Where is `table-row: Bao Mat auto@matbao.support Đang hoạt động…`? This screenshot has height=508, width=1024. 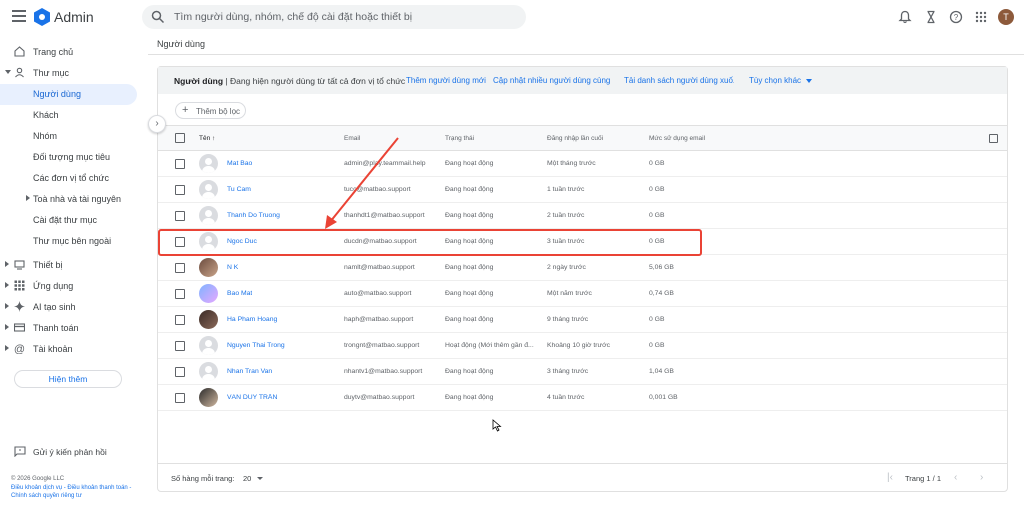
table-row: Bao Mat auto@matbao.support Đang hoạt động… is located at coordinates (582, 294).